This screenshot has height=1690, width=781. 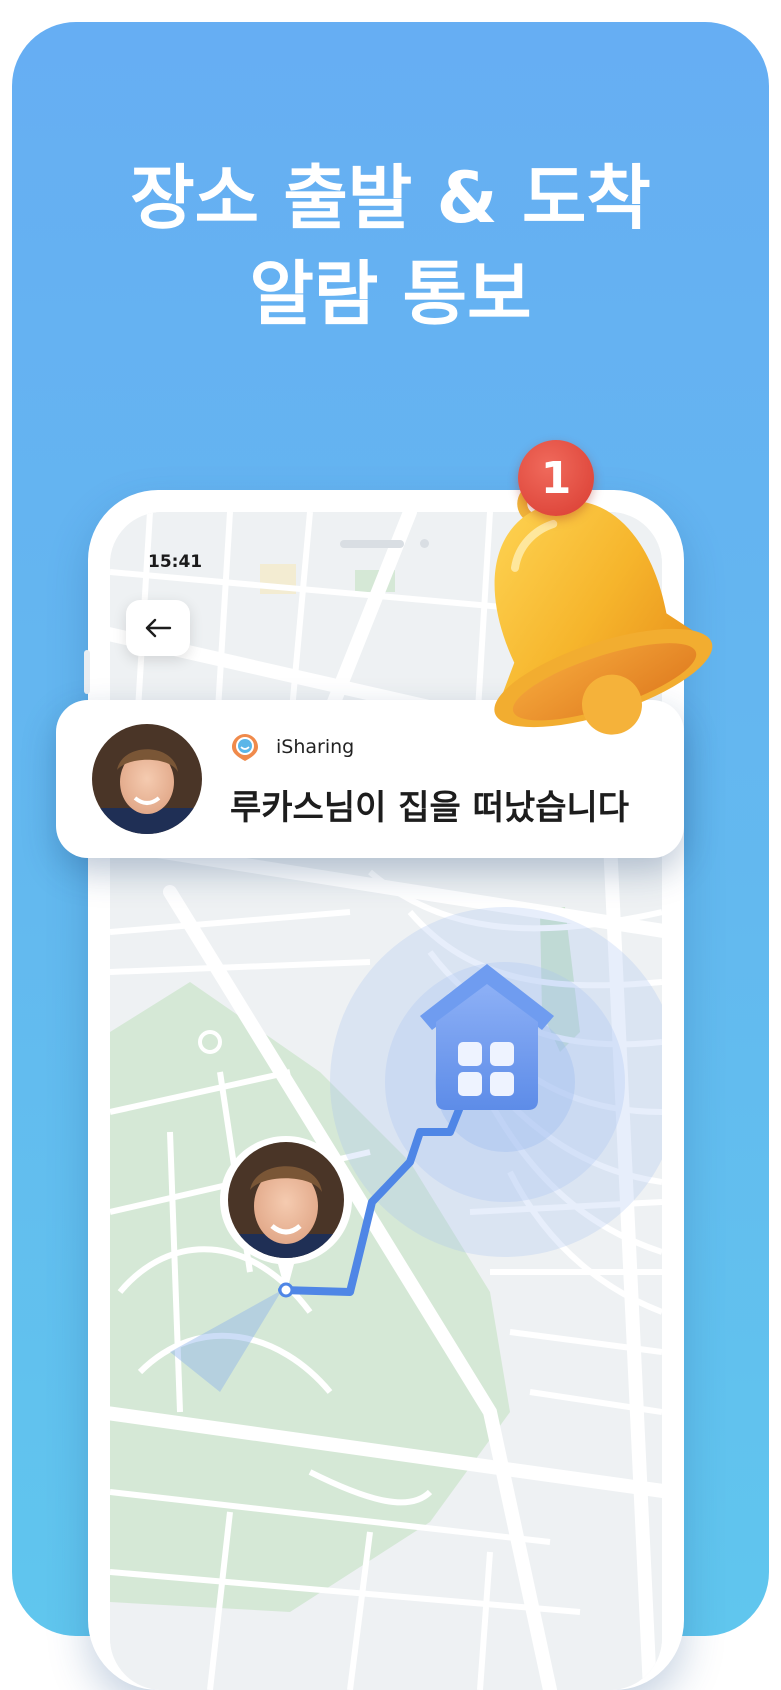 What do you see at coordinates (175, 562) in the screenshot?
I see `status-time: 15:41` at bounding box center [175, 562].